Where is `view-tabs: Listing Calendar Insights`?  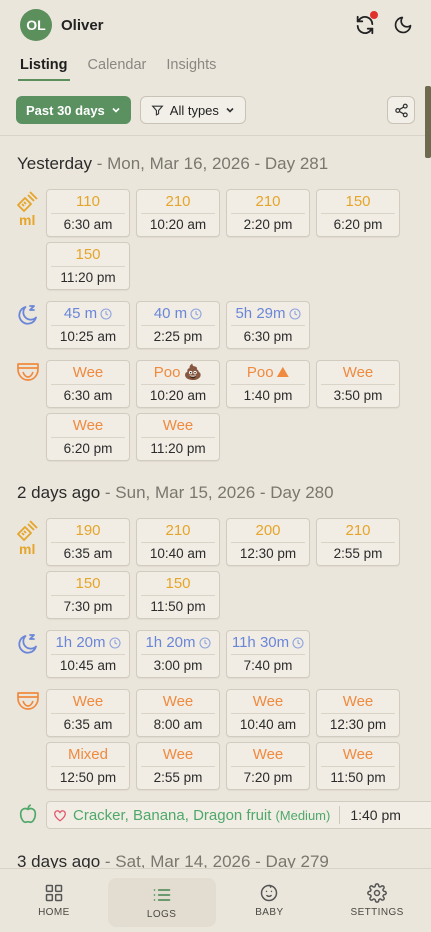 view-tabs: Listing Calendar Insights is located at coordinates (117, 69).